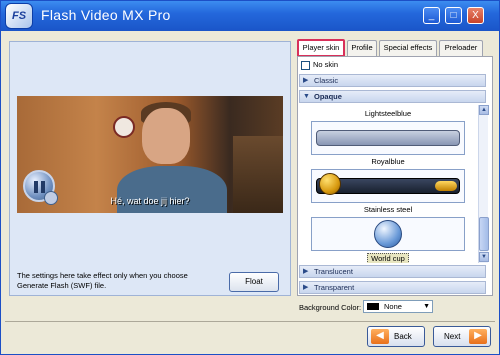 Image resolution: width=500 pixels, height=355 pixels. I want to click on lightsteelblue-player-bar, so click(388, 138).